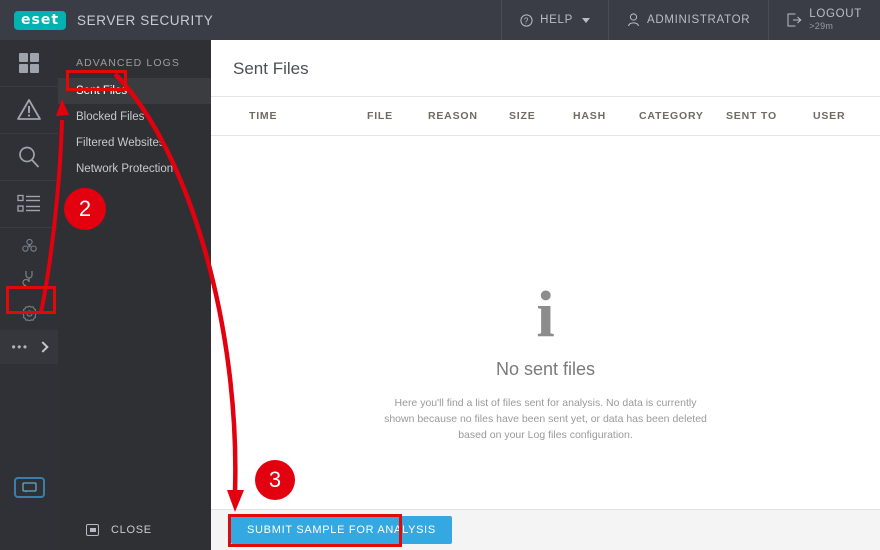 Image resolution: width=880 pixels, height=550 pixels. Describe the element at coordinates (589, 116) in the screenshot. I see `column-header-hash: HASH` at that location.